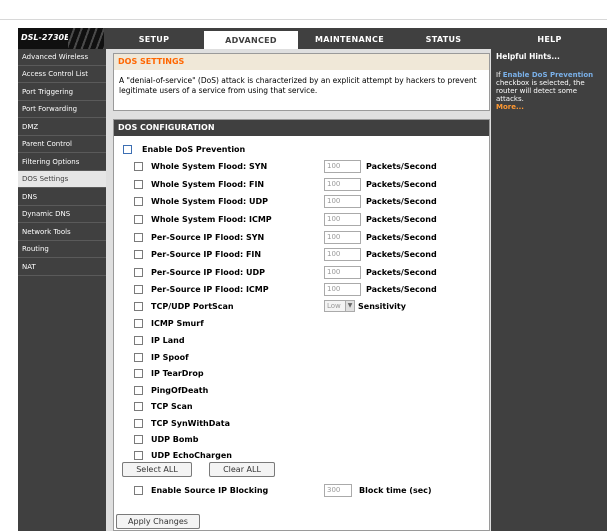  Describe the element at coordinates (157, 469) in the screenshot. I see `select-all-button: Select ALL` at that location.